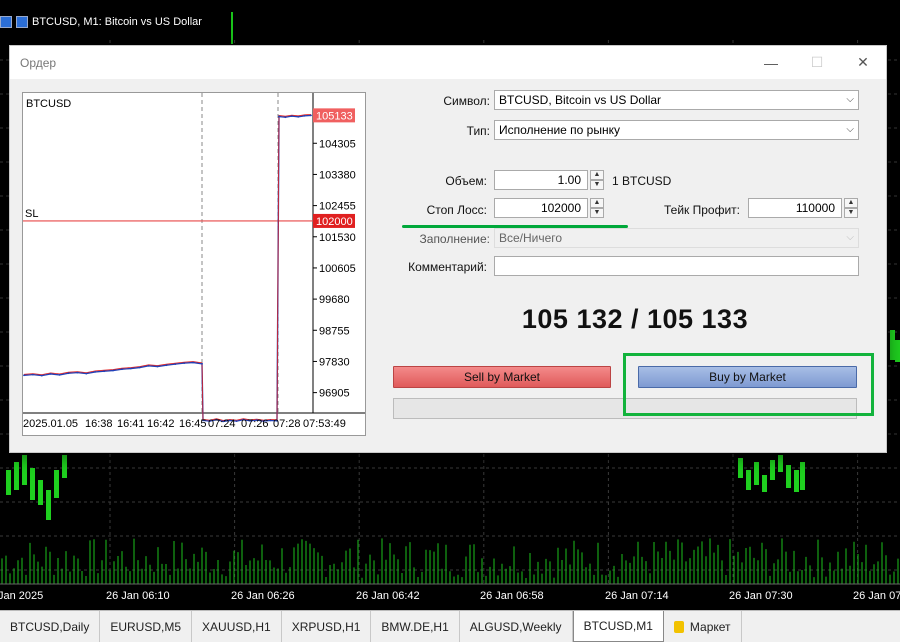 This screenshot has width=900, height=642. I want to click on x-tick-label: 07:28, so click(287, 424).